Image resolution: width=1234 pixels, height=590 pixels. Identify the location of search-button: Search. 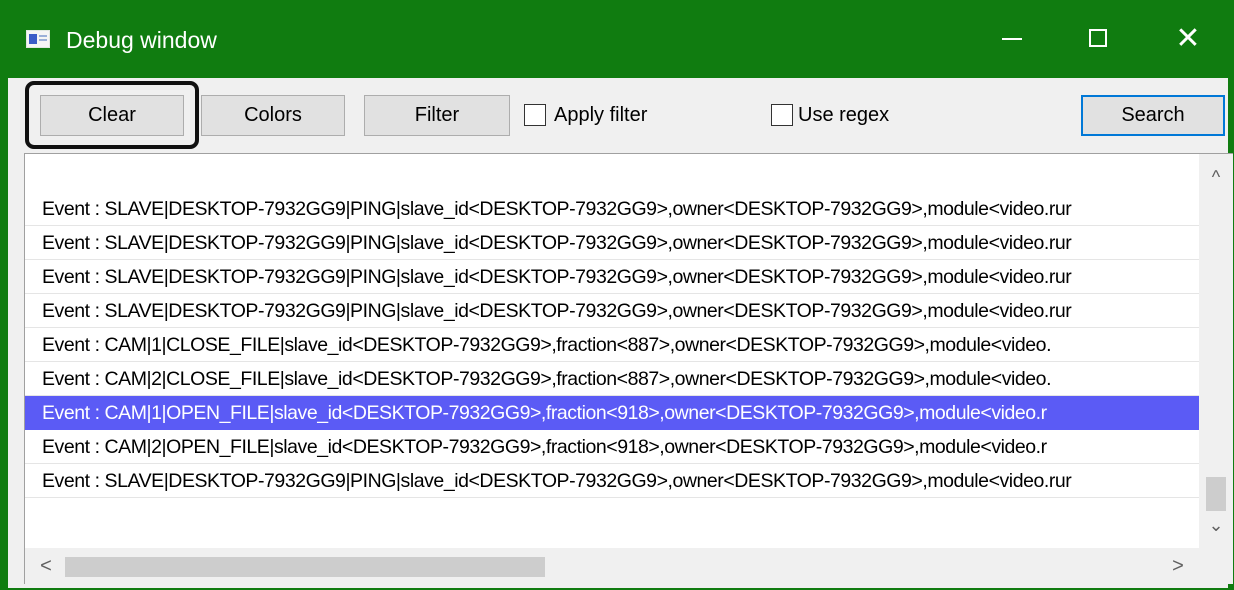
(1153, 115).